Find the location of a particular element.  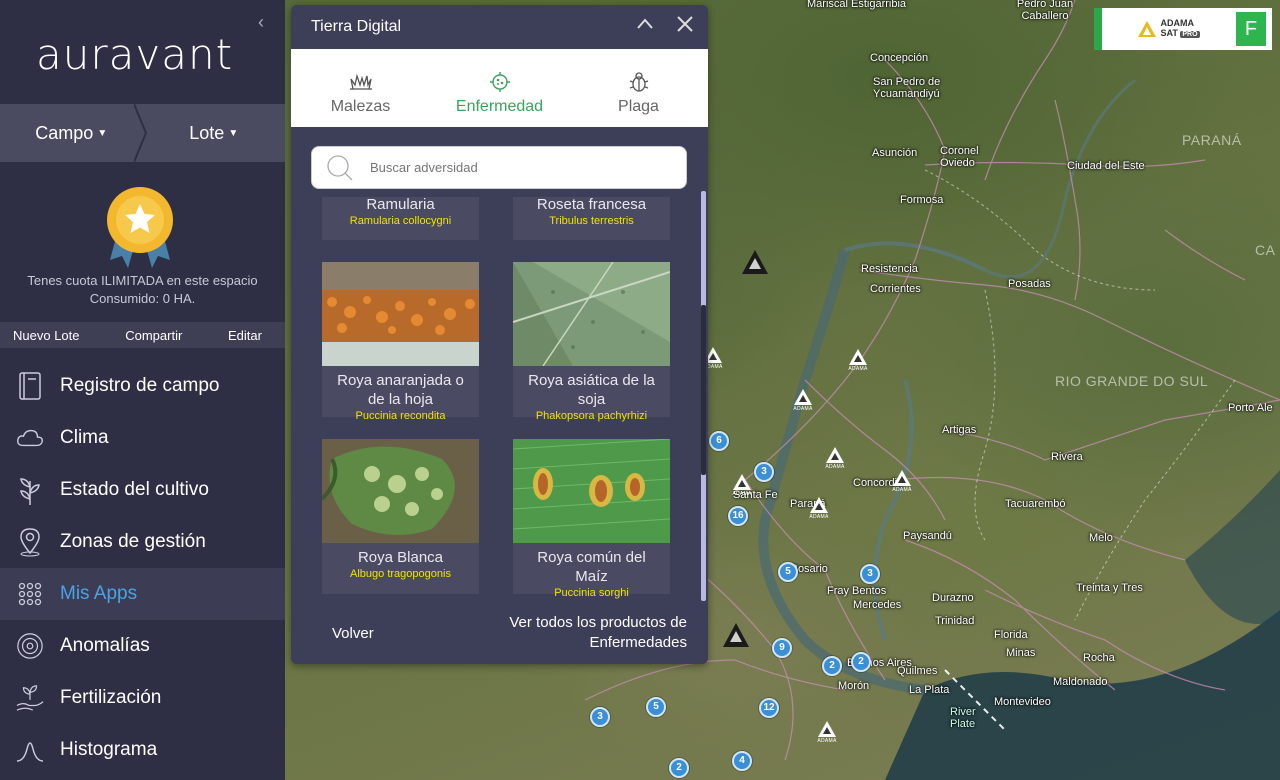

disease-name: Roya común del Maíz is located at coordinates (591, 567).